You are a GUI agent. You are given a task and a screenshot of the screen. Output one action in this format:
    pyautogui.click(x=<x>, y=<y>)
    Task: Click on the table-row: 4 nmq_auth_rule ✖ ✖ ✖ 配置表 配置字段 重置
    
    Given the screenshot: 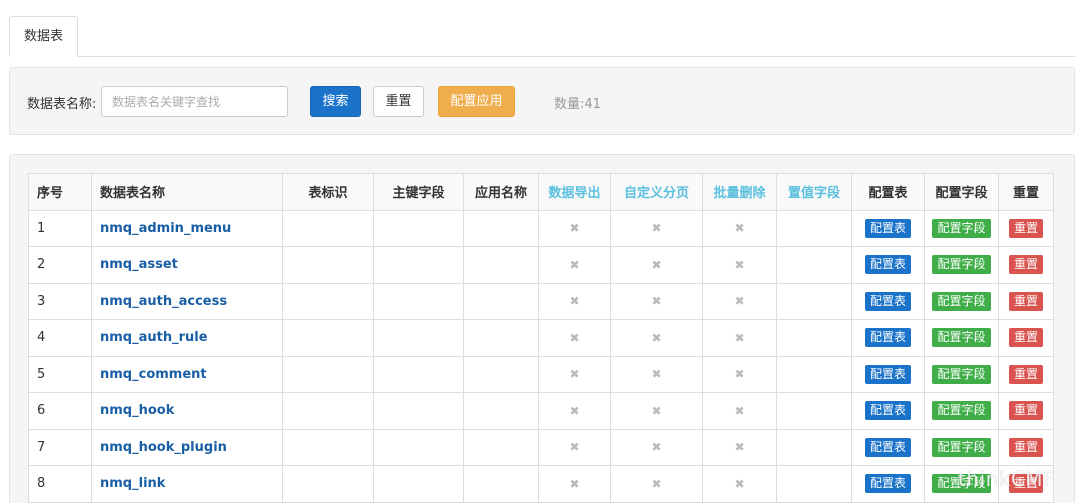 What is the action you would take?
    pyautogui.click(x=541, y=338)
    